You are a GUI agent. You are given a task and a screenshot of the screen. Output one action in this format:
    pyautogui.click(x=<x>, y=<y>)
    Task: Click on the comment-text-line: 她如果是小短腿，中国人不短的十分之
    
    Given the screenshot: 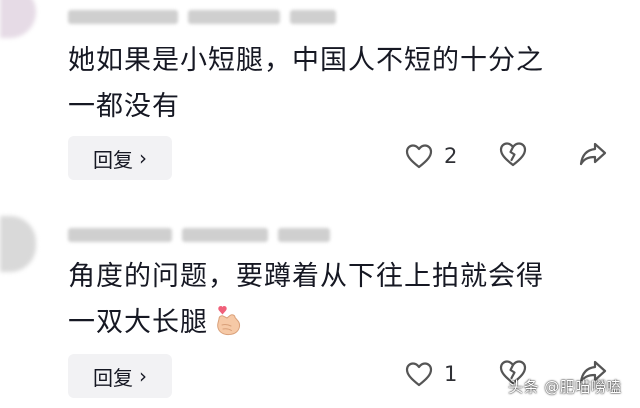 What is the action you would take?
    pyautogui.click(x=306, y=60)
    